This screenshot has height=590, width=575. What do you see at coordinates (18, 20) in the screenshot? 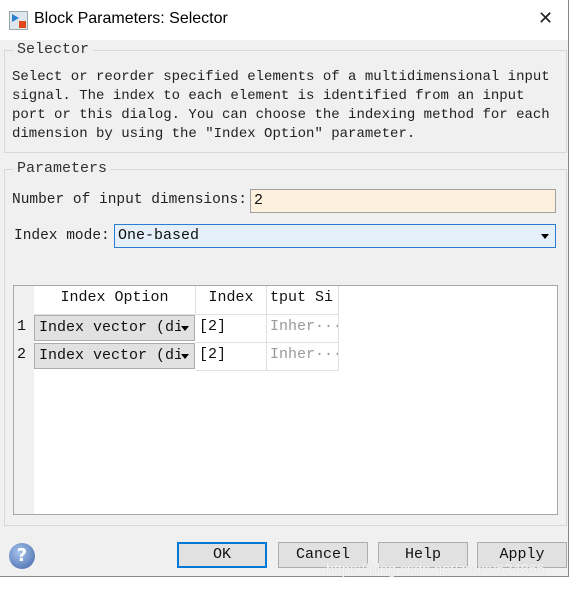
I see `simulink-block-icon` at bounding box center [18, 20].